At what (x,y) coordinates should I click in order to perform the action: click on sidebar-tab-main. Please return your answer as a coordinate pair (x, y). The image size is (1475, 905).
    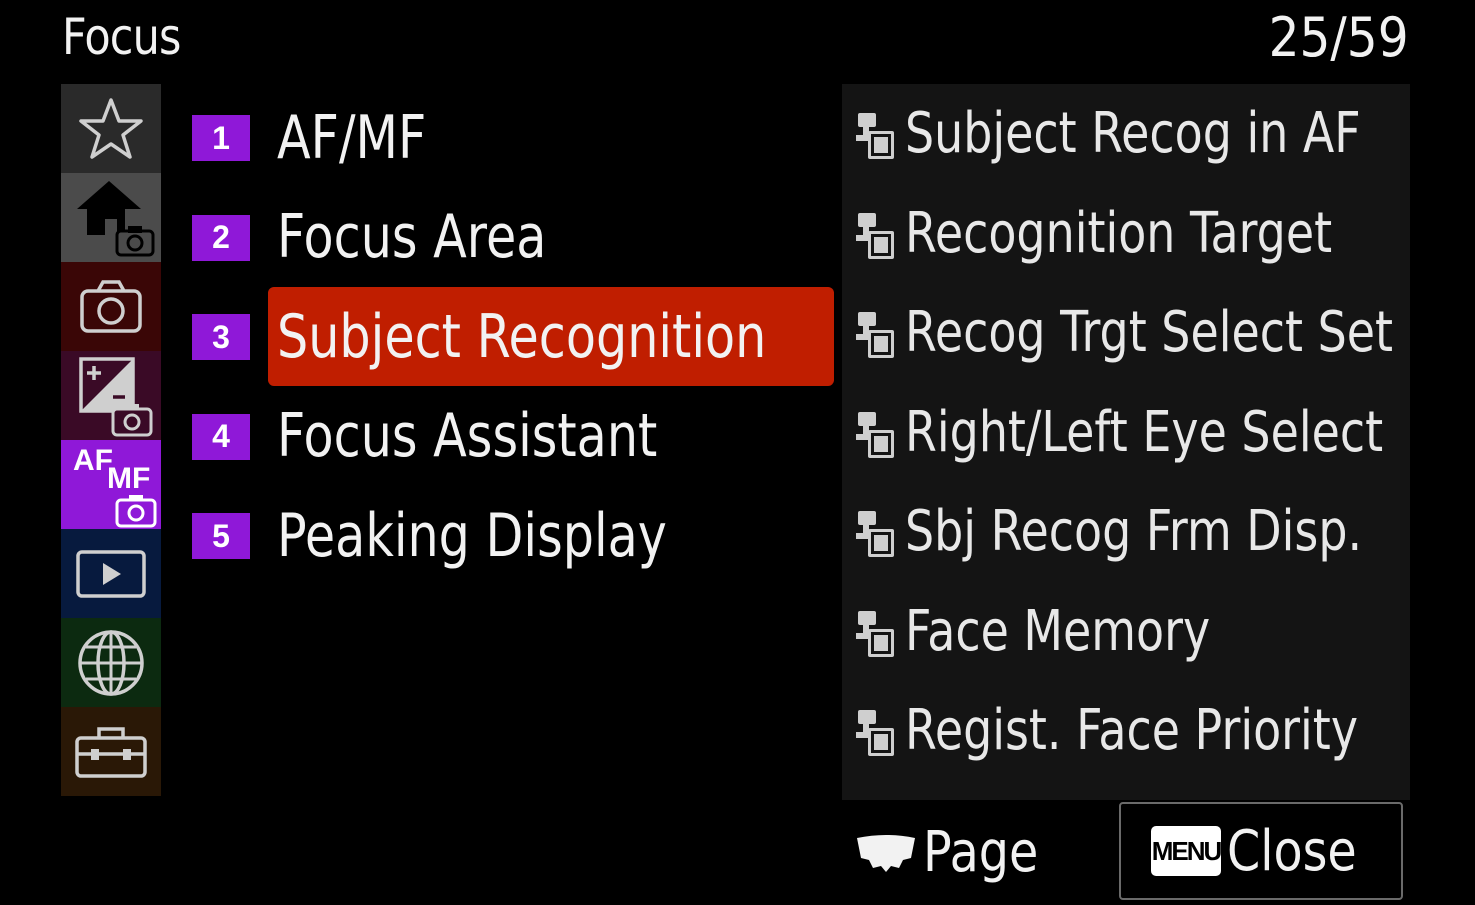
    Looking at the image, I should click on (111, 217).